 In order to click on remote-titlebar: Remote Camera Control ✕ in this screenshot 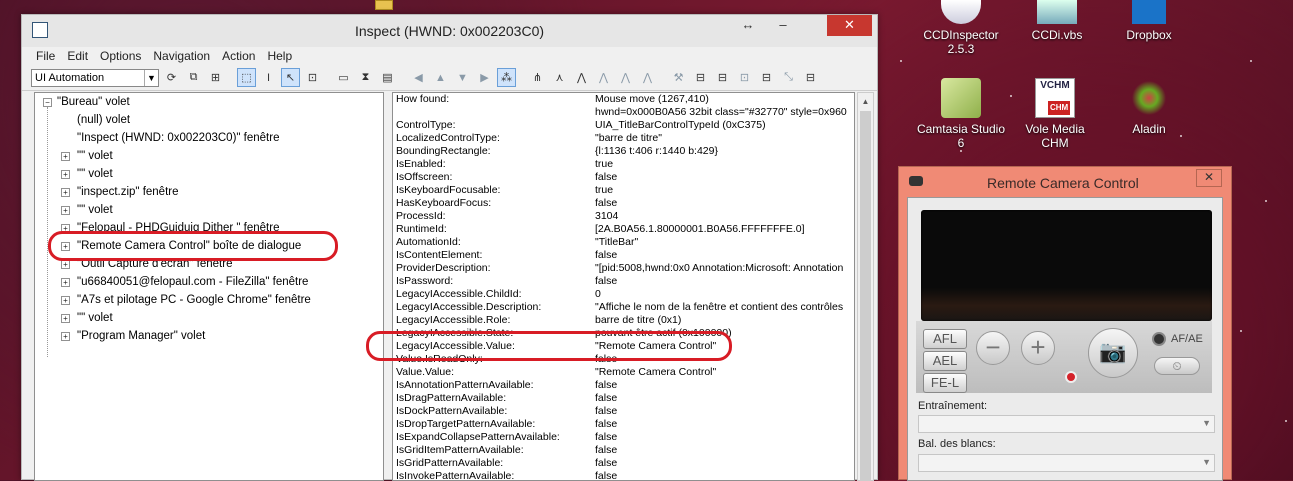, I will do `click(1065, 182)`.